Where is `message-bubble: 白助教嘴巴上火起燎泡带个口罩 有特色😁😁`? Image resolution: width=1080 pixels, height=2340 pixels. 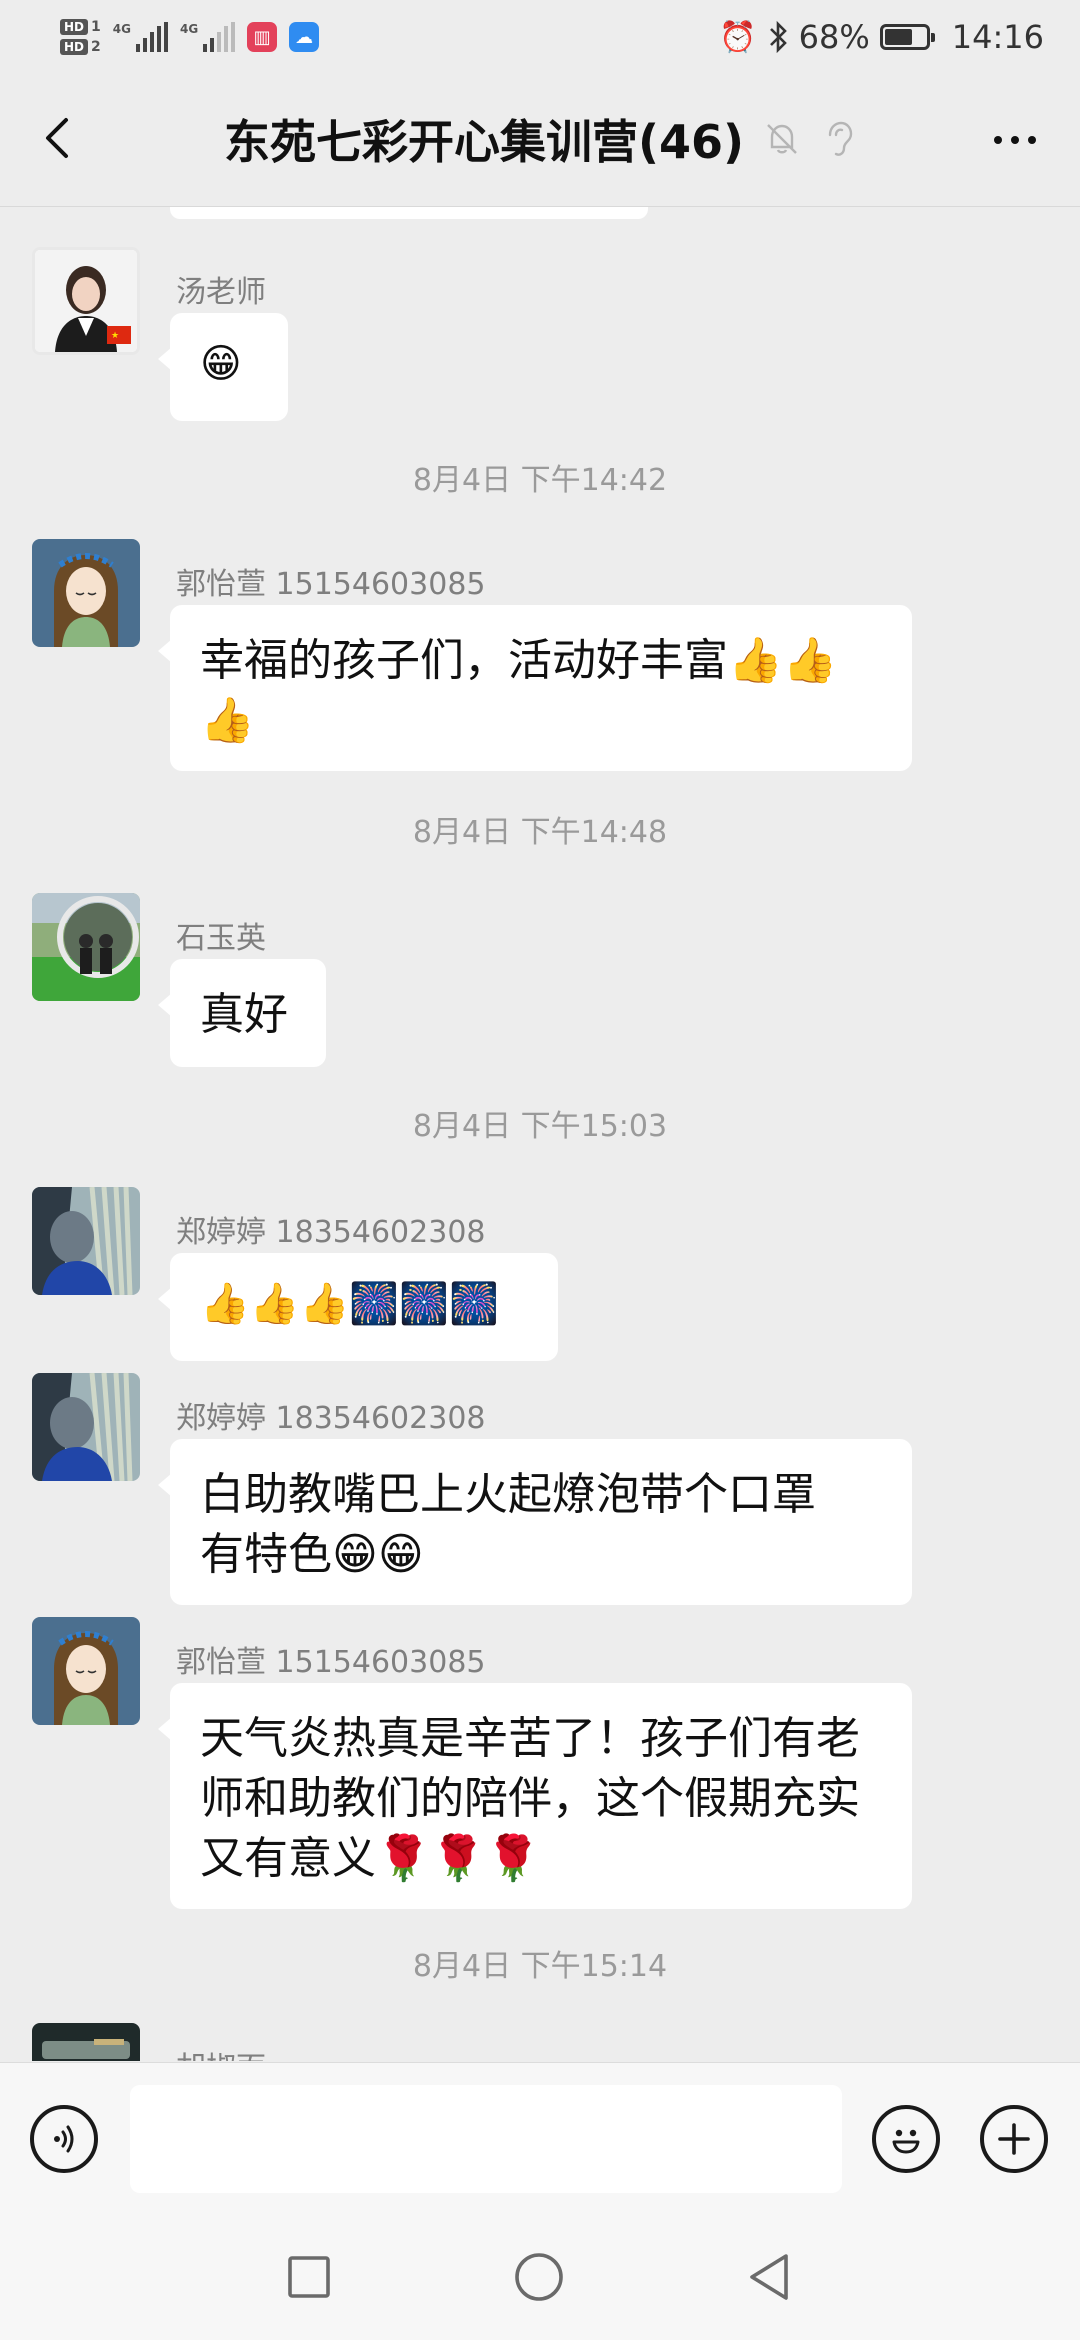
message-bubble: 白助教嘴巴上火起燎泡带个口罩 有特色😁😁 is located at coordinates (535, 1522).